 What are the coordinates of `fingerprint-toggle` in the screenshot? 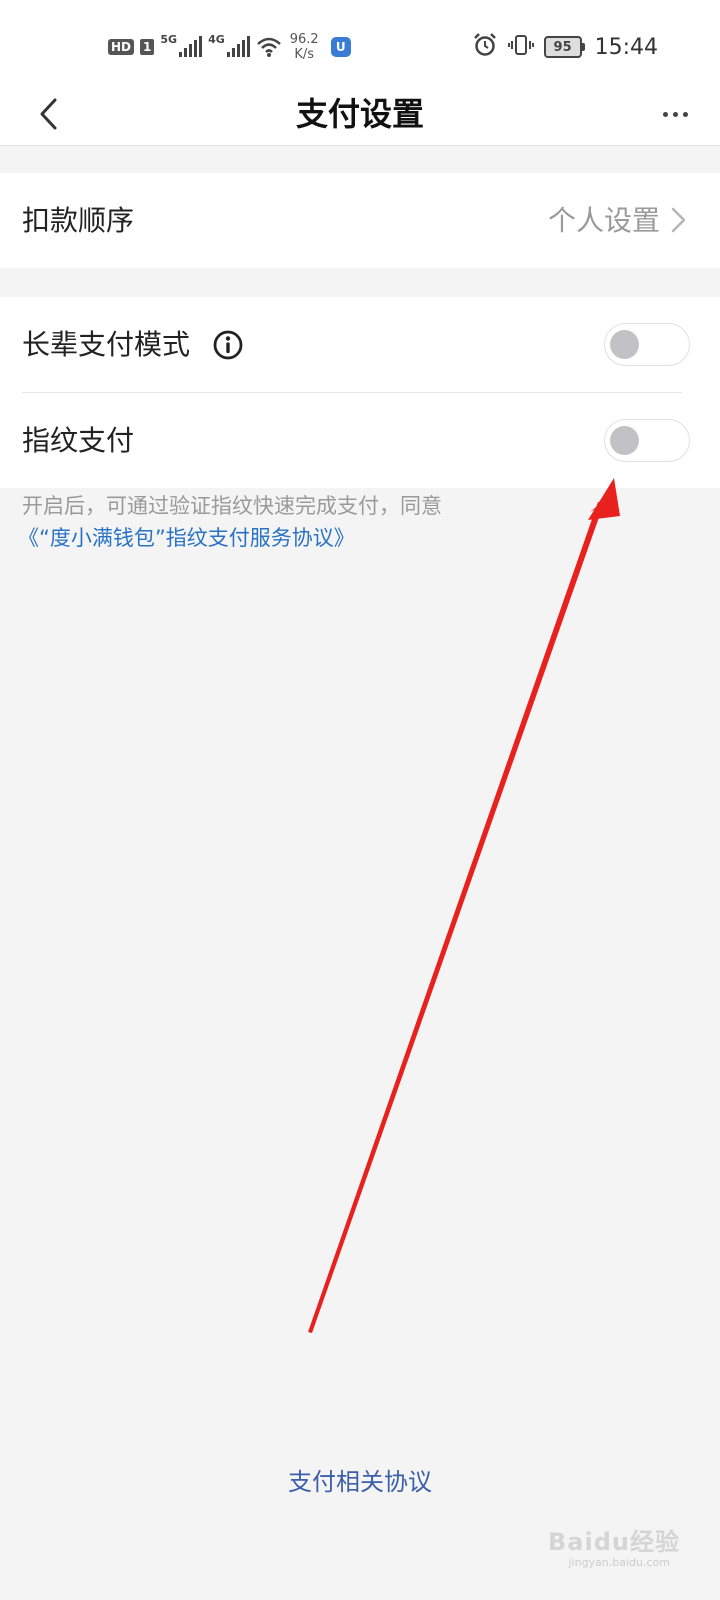 It's located at (647, 440).